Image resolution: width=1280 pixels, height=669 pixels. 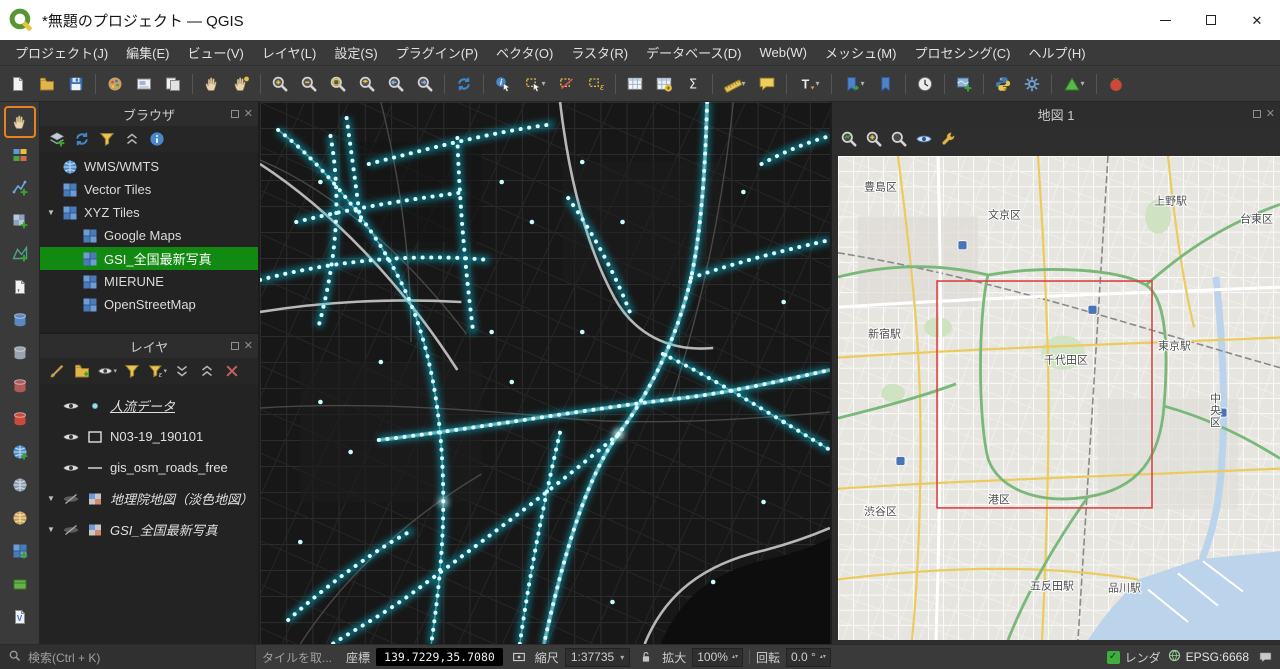 What do you see at coordinates (115, 84) in the screenshot?
I see `style-manager-icon` at bounding box center [115, 84].